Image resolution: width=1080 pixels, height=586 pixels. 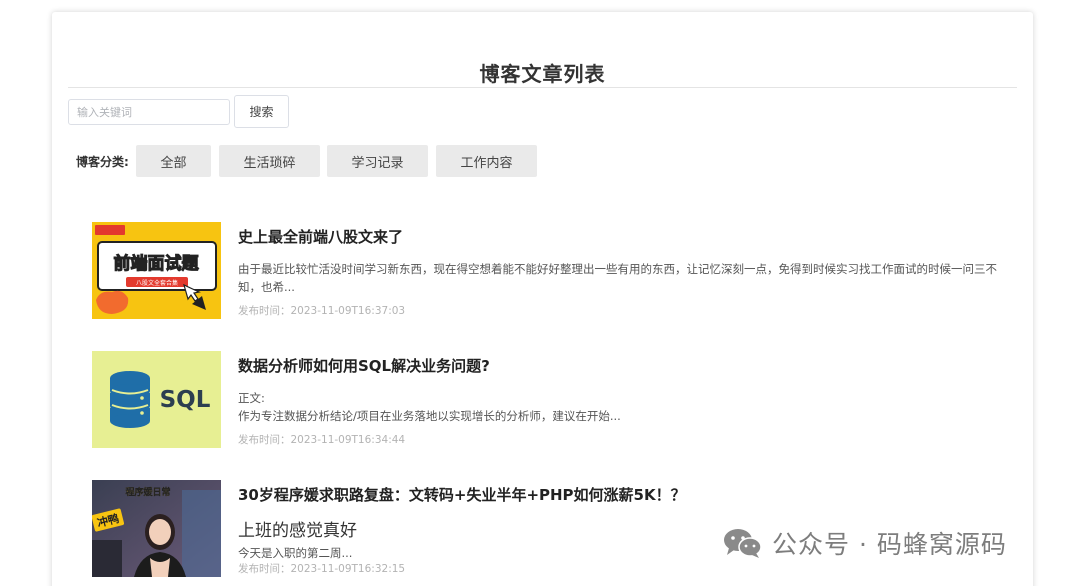 What do you see at coordinates (102, 162) in the screenshot?
I see `category-label: 博客分类:` at bounding box center [102, 162].